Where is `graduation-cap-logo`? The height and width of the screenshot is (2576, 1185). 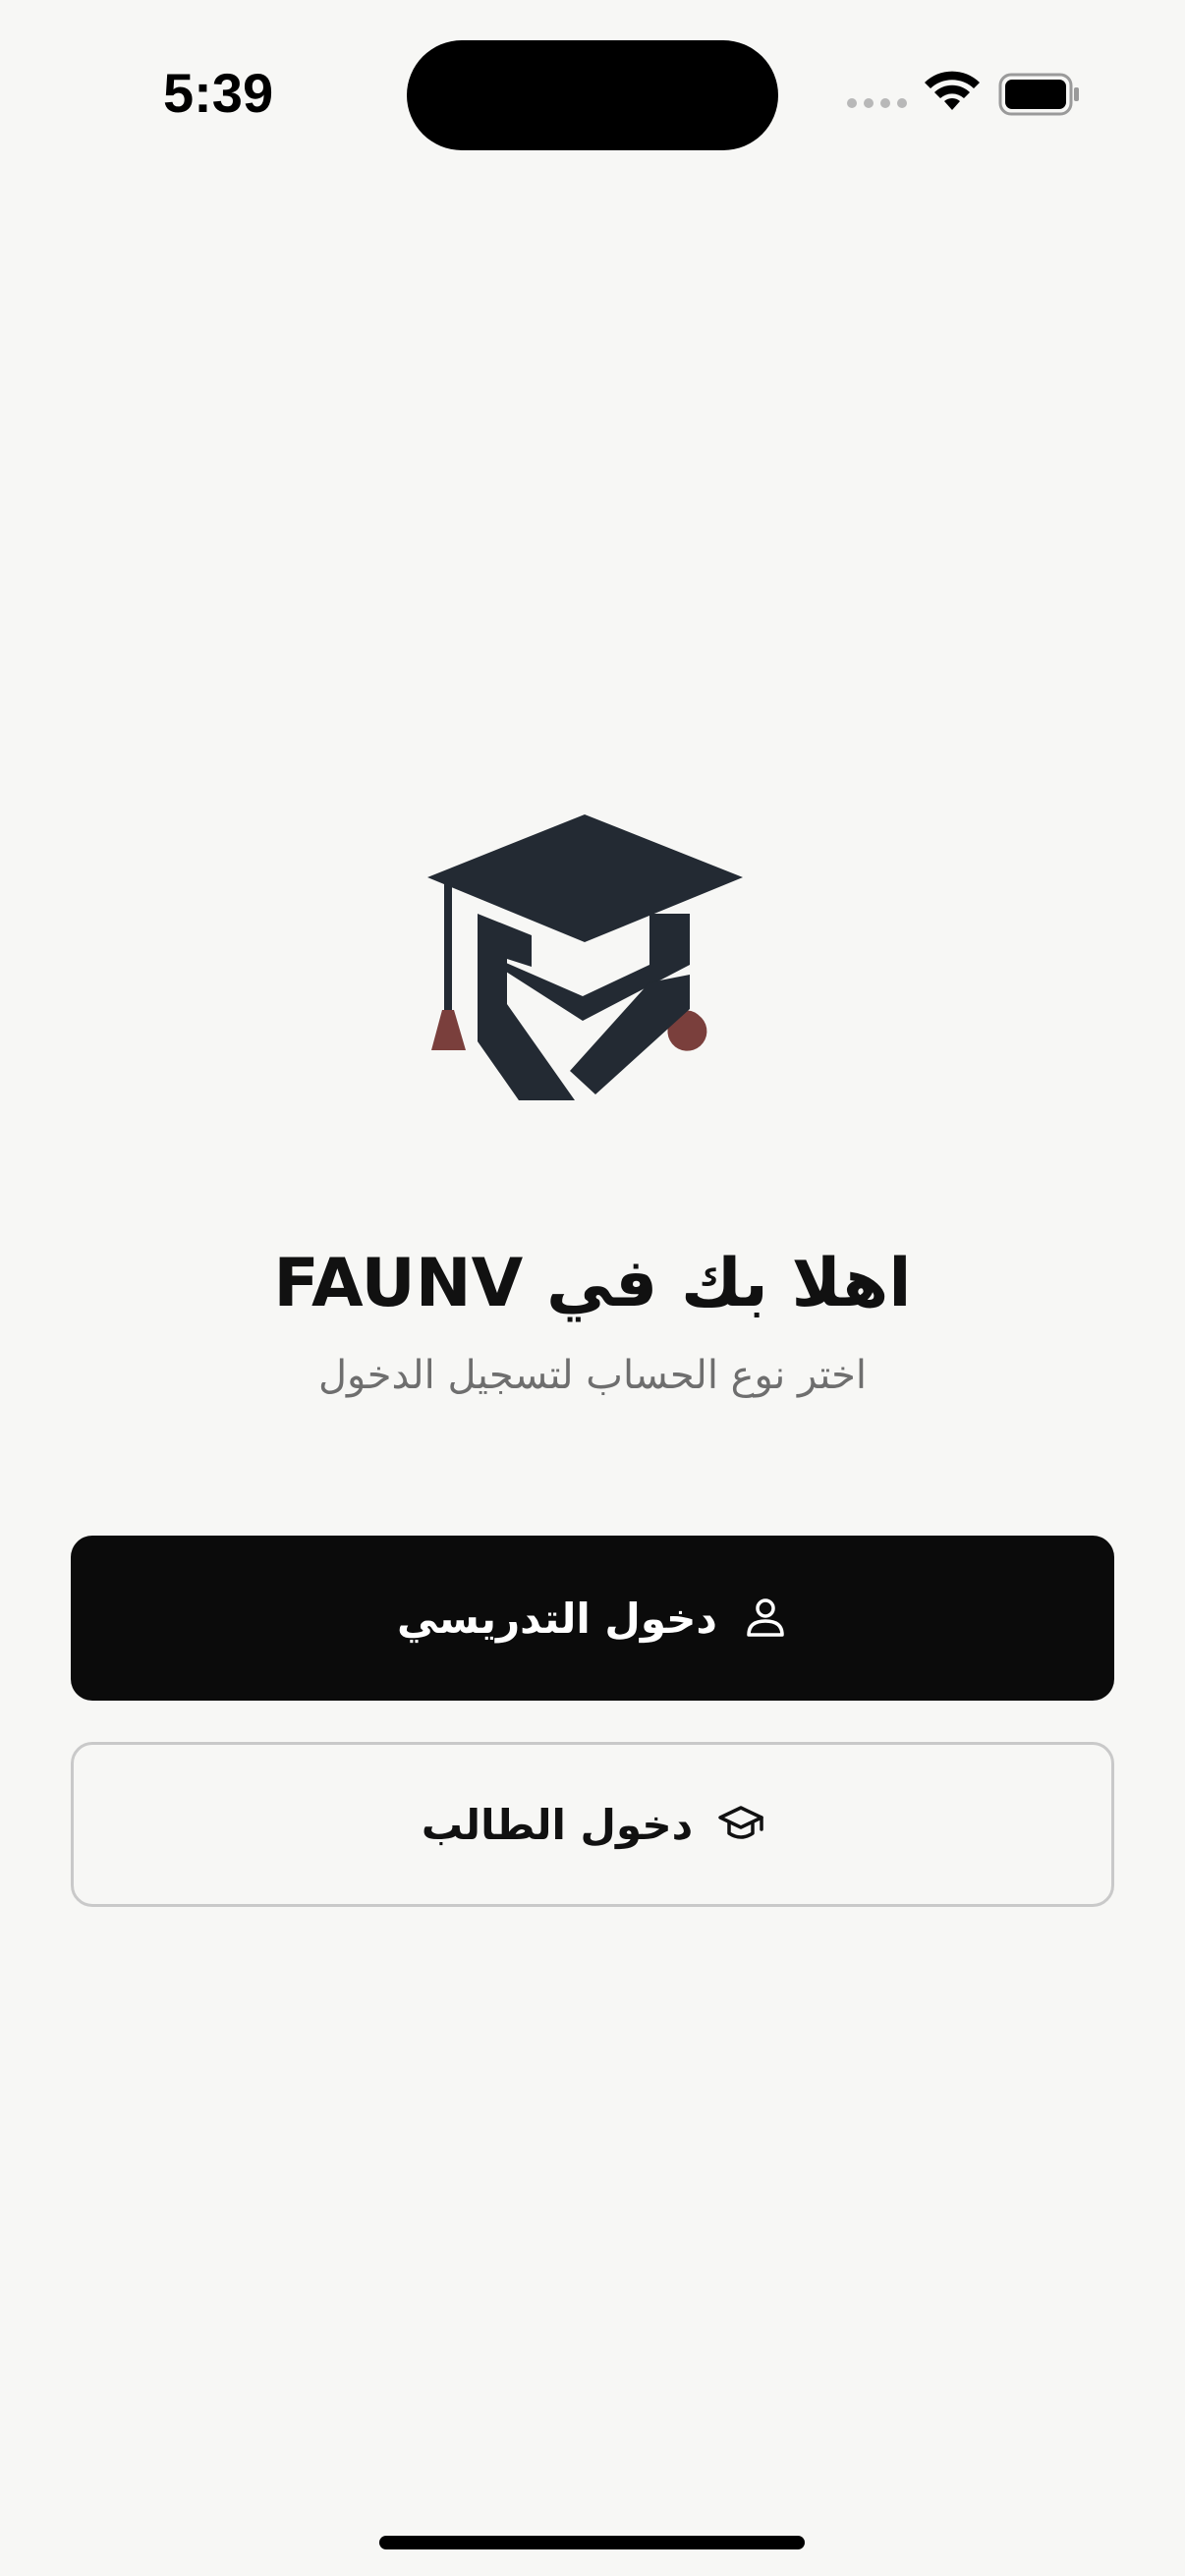
graduation-cap-logo is located at coordinates (585, 957).